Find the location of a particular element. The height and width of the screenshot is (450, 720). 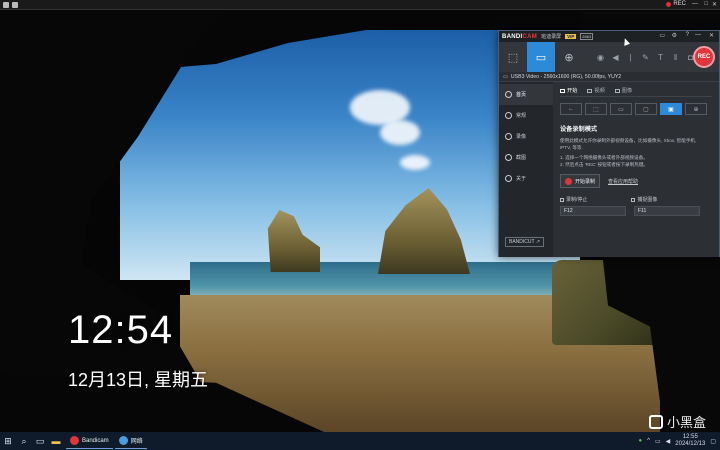

tab-label: 开始 is located at coordinates (572, 91).